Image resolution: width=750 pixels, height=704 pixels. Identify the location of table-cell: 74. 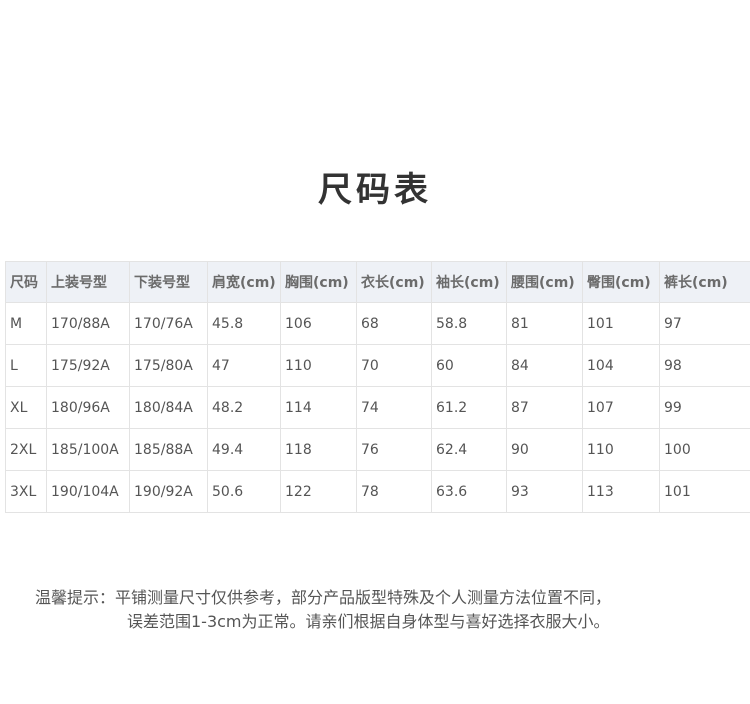
(394, 407).